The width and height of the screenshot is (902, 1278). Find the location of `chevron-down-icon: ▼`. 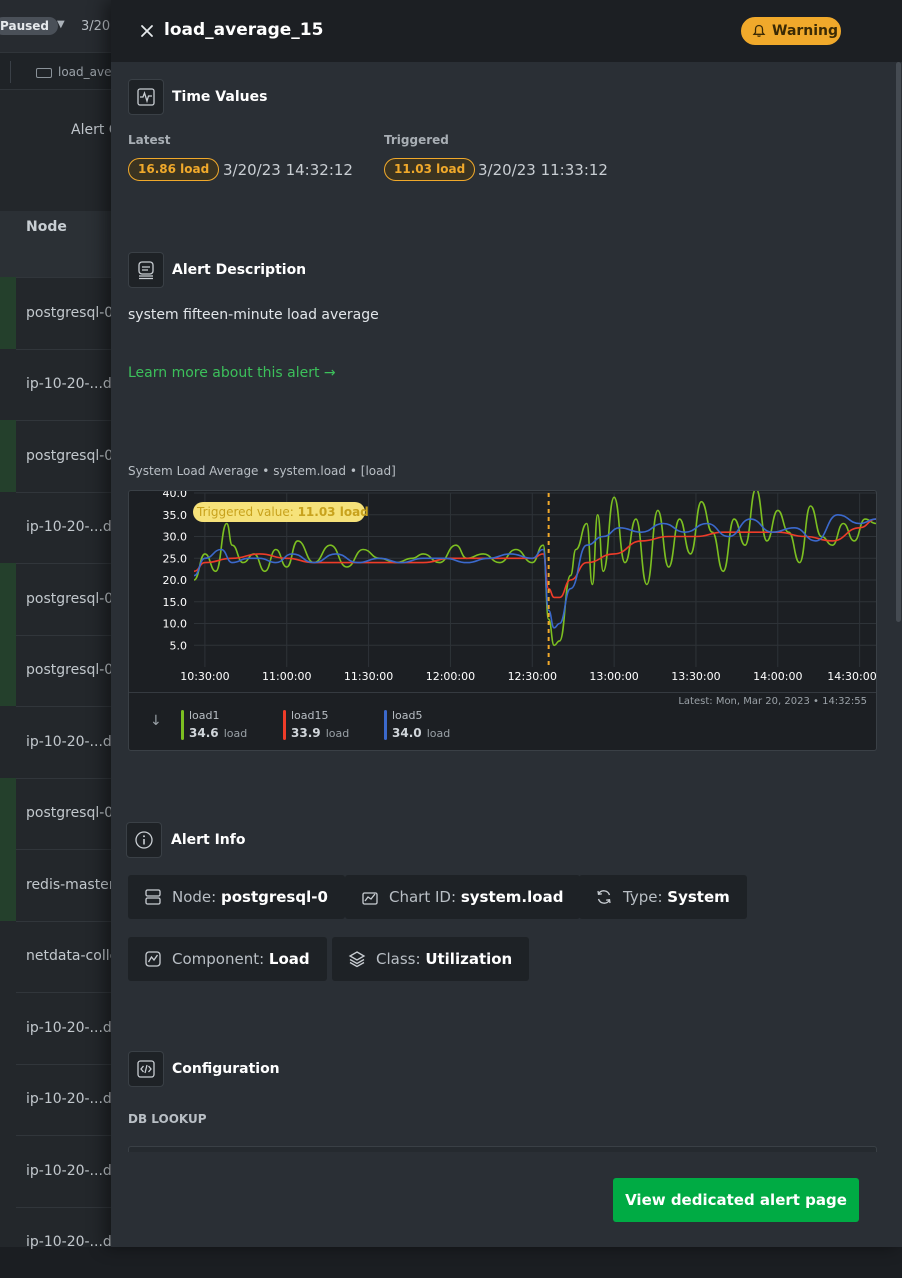

chevron-down-icon: ▼ is located at coordinates (61, 24).